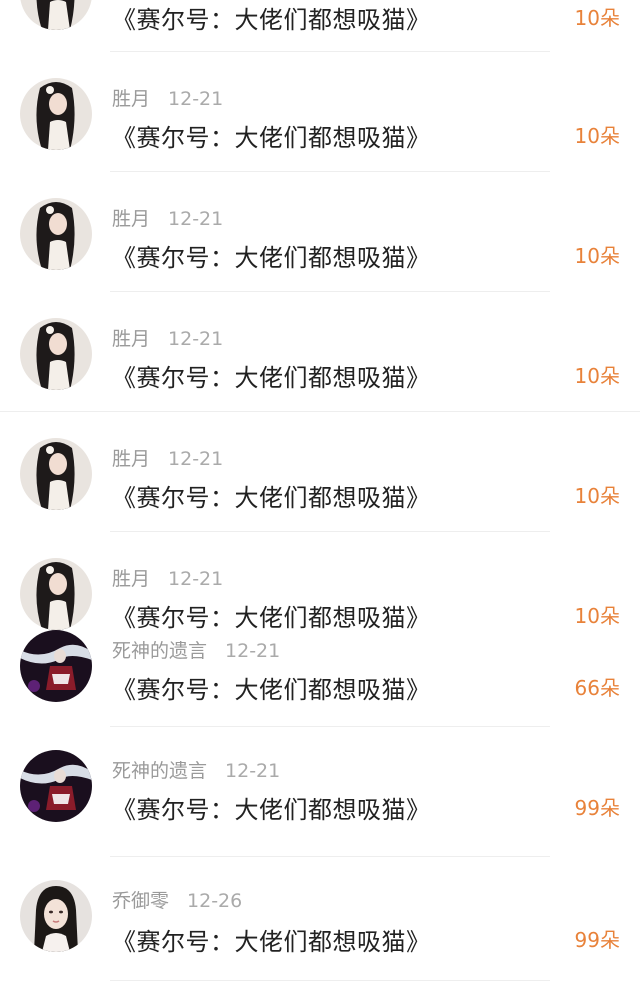 This screenshot has height=984, width=640. What do you see at coordinates (140, 901) in the screenshot?
I see `user-name: 乔御零` at bounding box center [140, 901].